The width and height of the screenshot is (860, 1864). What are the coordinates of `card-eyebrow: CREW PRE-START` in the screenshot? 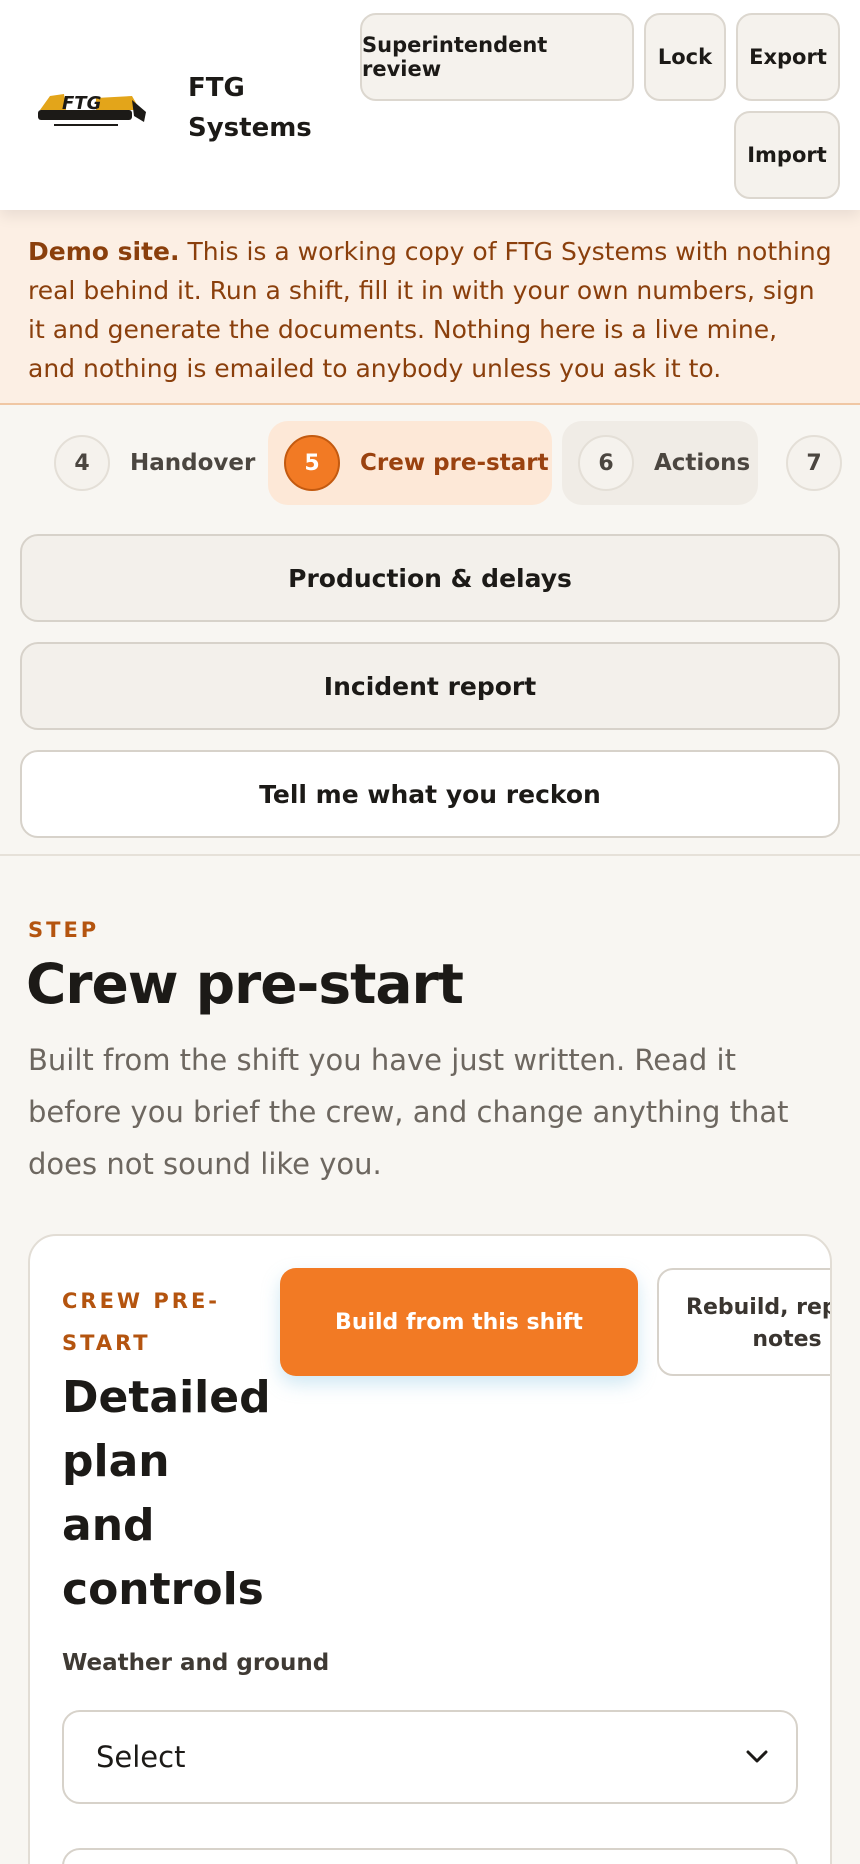 It's located at (141, 1322).